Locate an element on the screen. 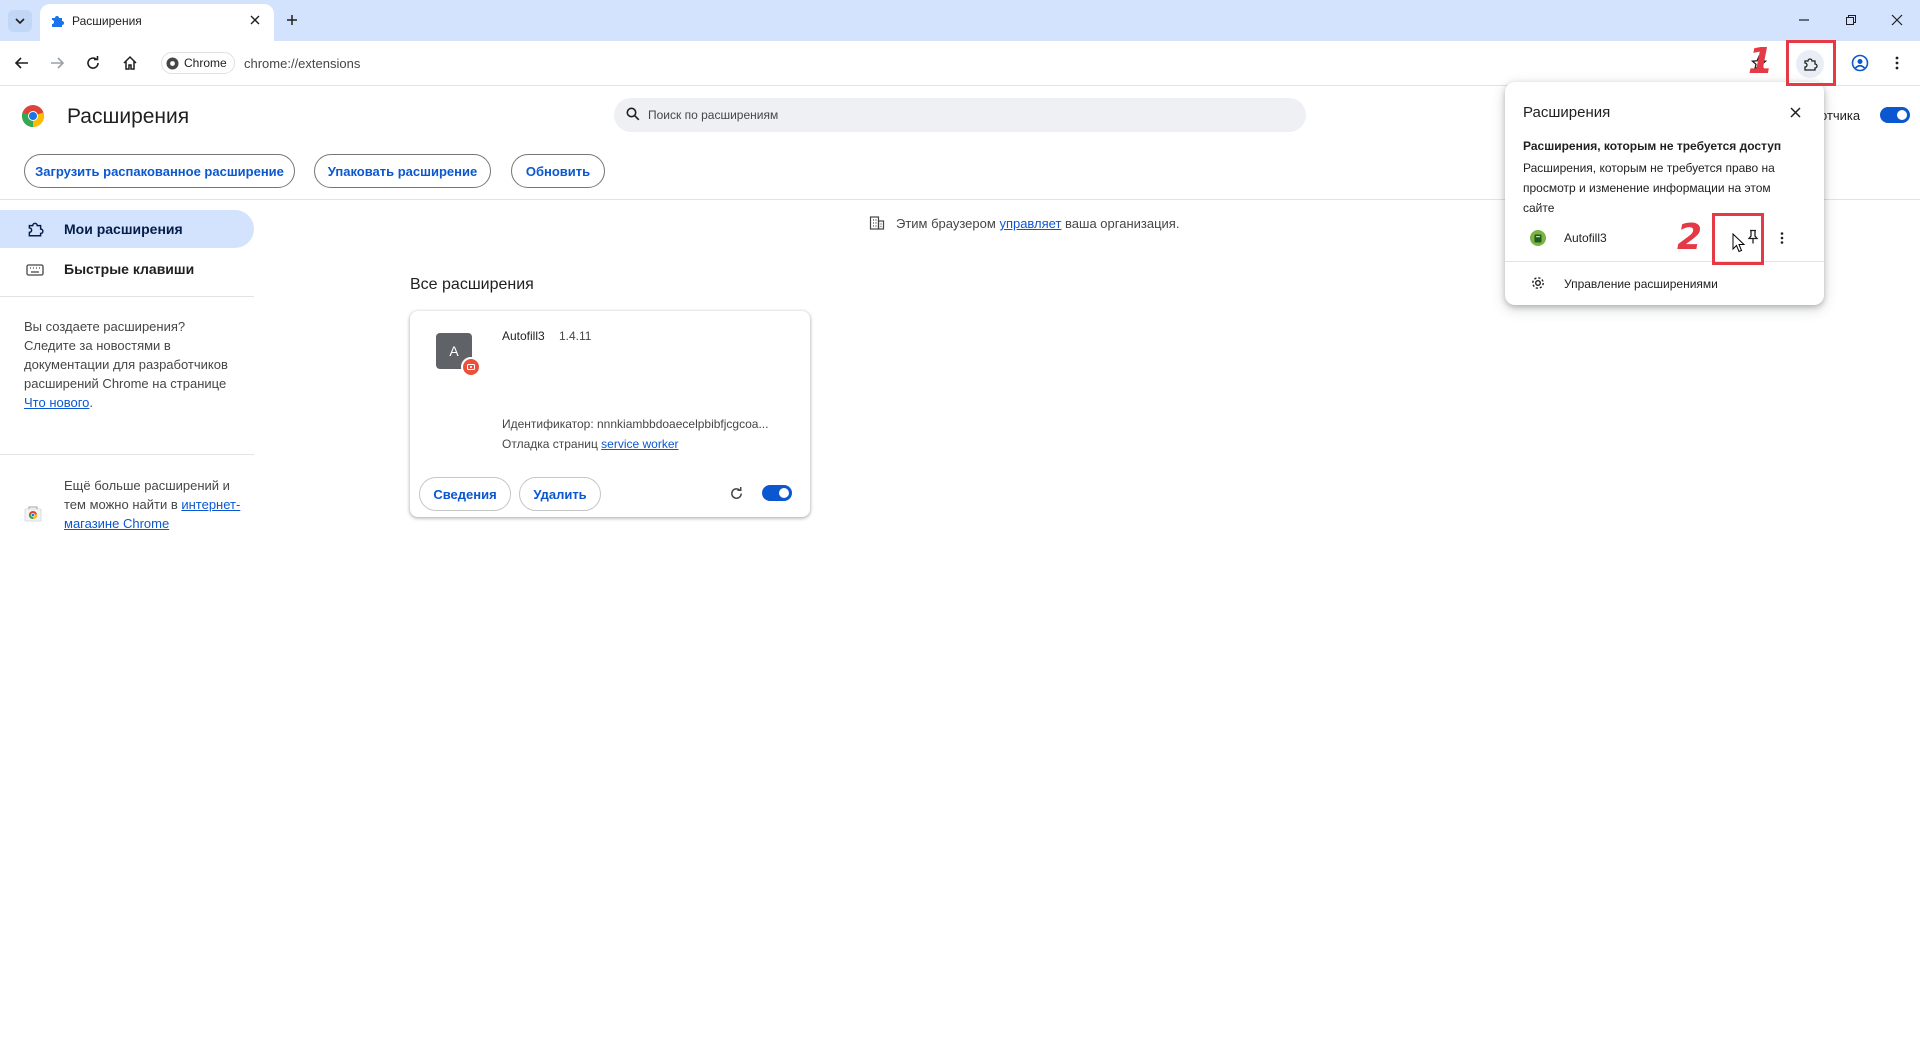 This screenshot has height=1040, width=1920. profile-button is located at coordinates (1860, 63).